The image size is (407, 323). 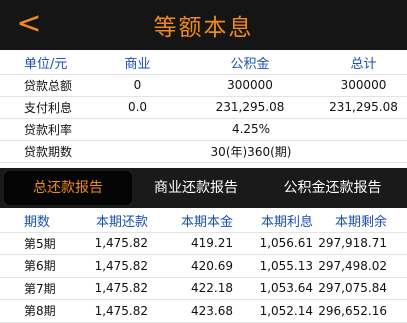 What do you see at coordinates (137, 107) in the screenshot?
I see `summary-cell: 0.0` at bounding box center [137, 107].